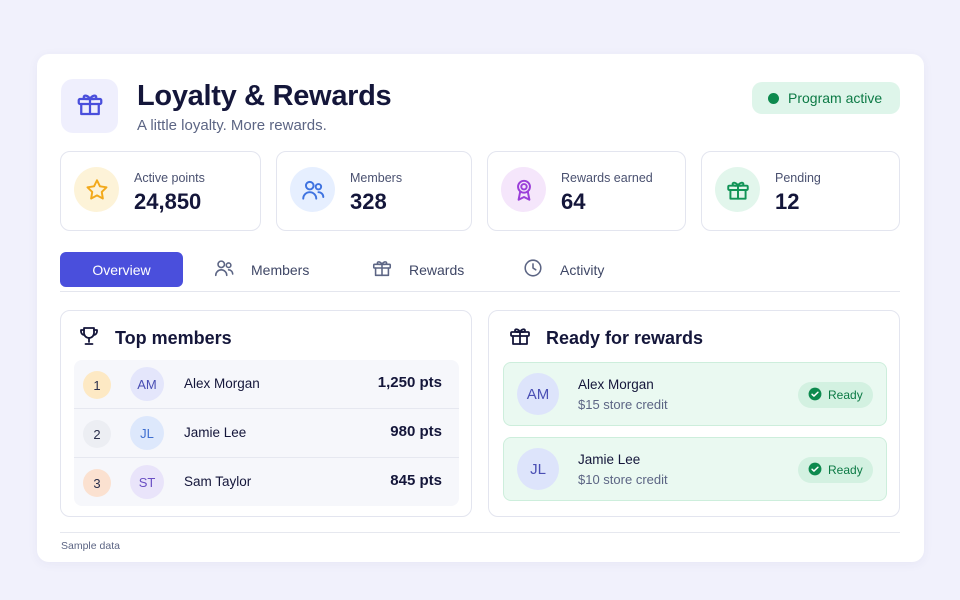  I want to click on member-name: Jamie Lee, so click(215, 432).